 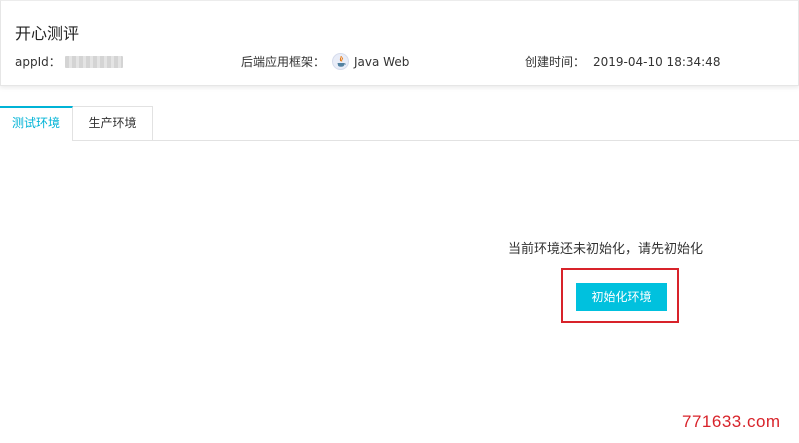 What do you see at coordinates (113, 123) in the screenshot?
I see `tab-production-environment: 生产环境` at bounding box center [113, 123].